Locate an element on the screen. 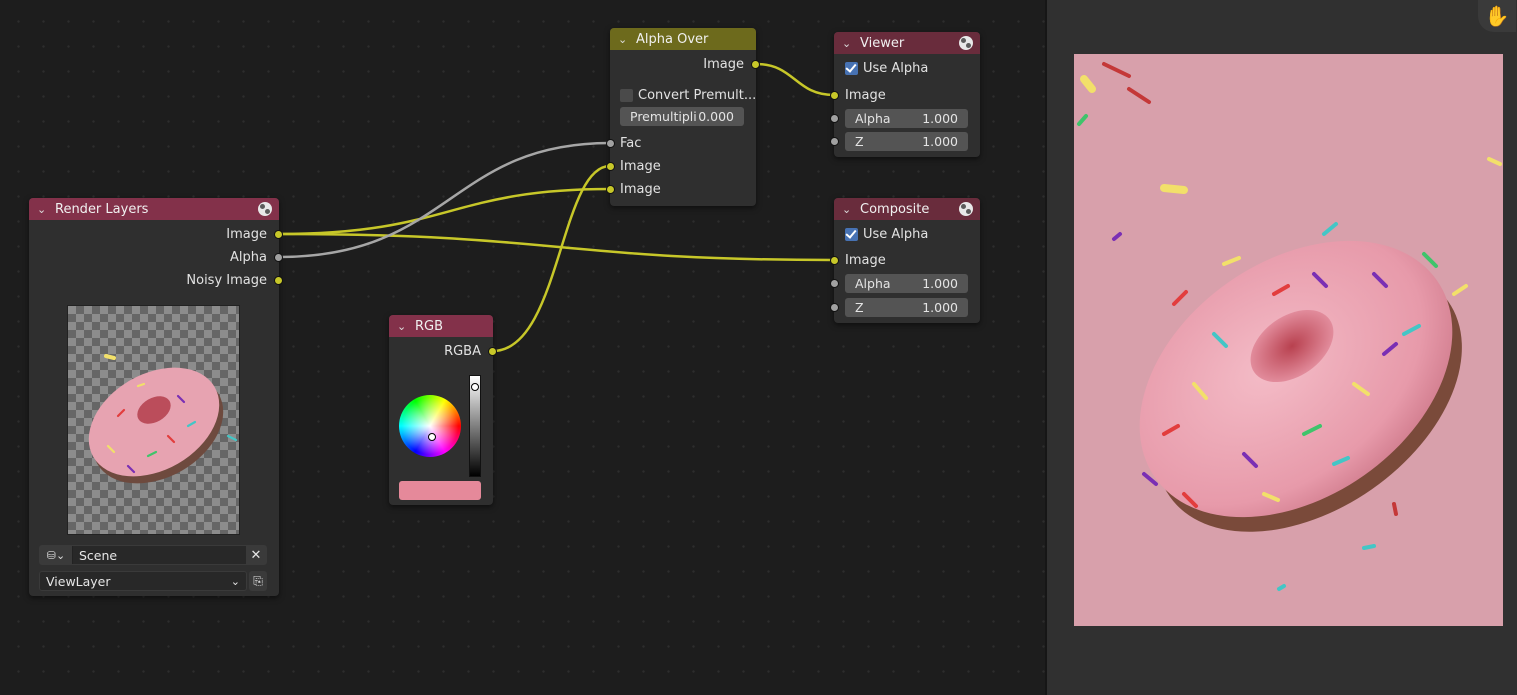 Image resolution: width=1517 pixels, height=695 pixels. input-image-2-socket is located at coordinates (610, 189).